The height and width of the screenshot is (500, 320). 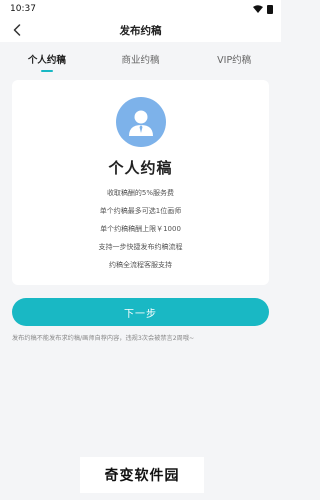 I want to click on status-bar: 10:37, so click(x=140, y=9).